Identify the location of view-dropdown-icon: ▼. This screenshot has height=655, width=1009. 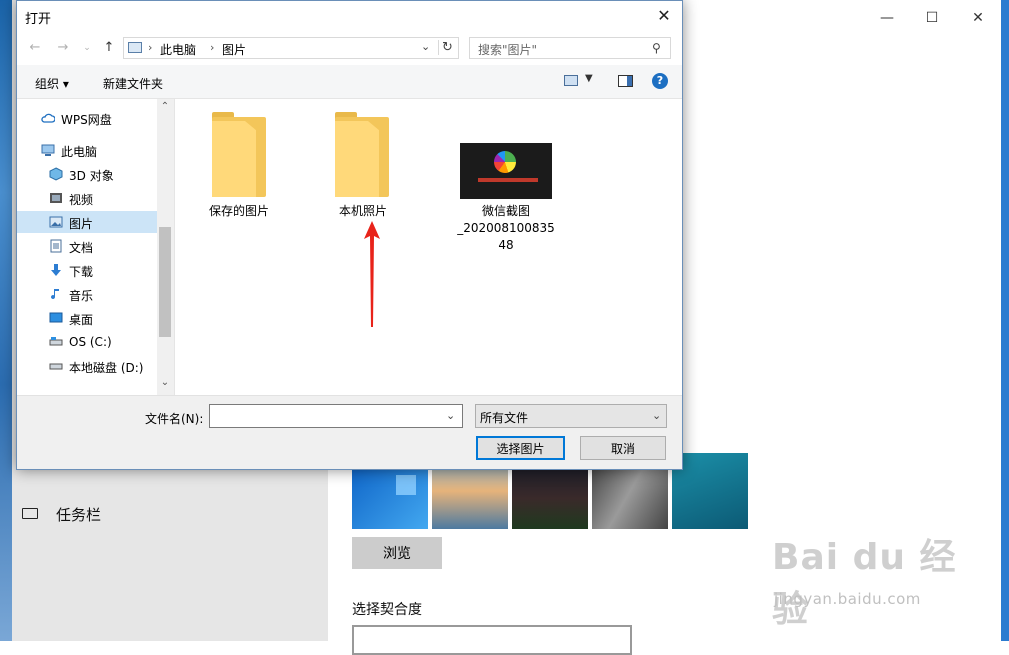
(589, 78).